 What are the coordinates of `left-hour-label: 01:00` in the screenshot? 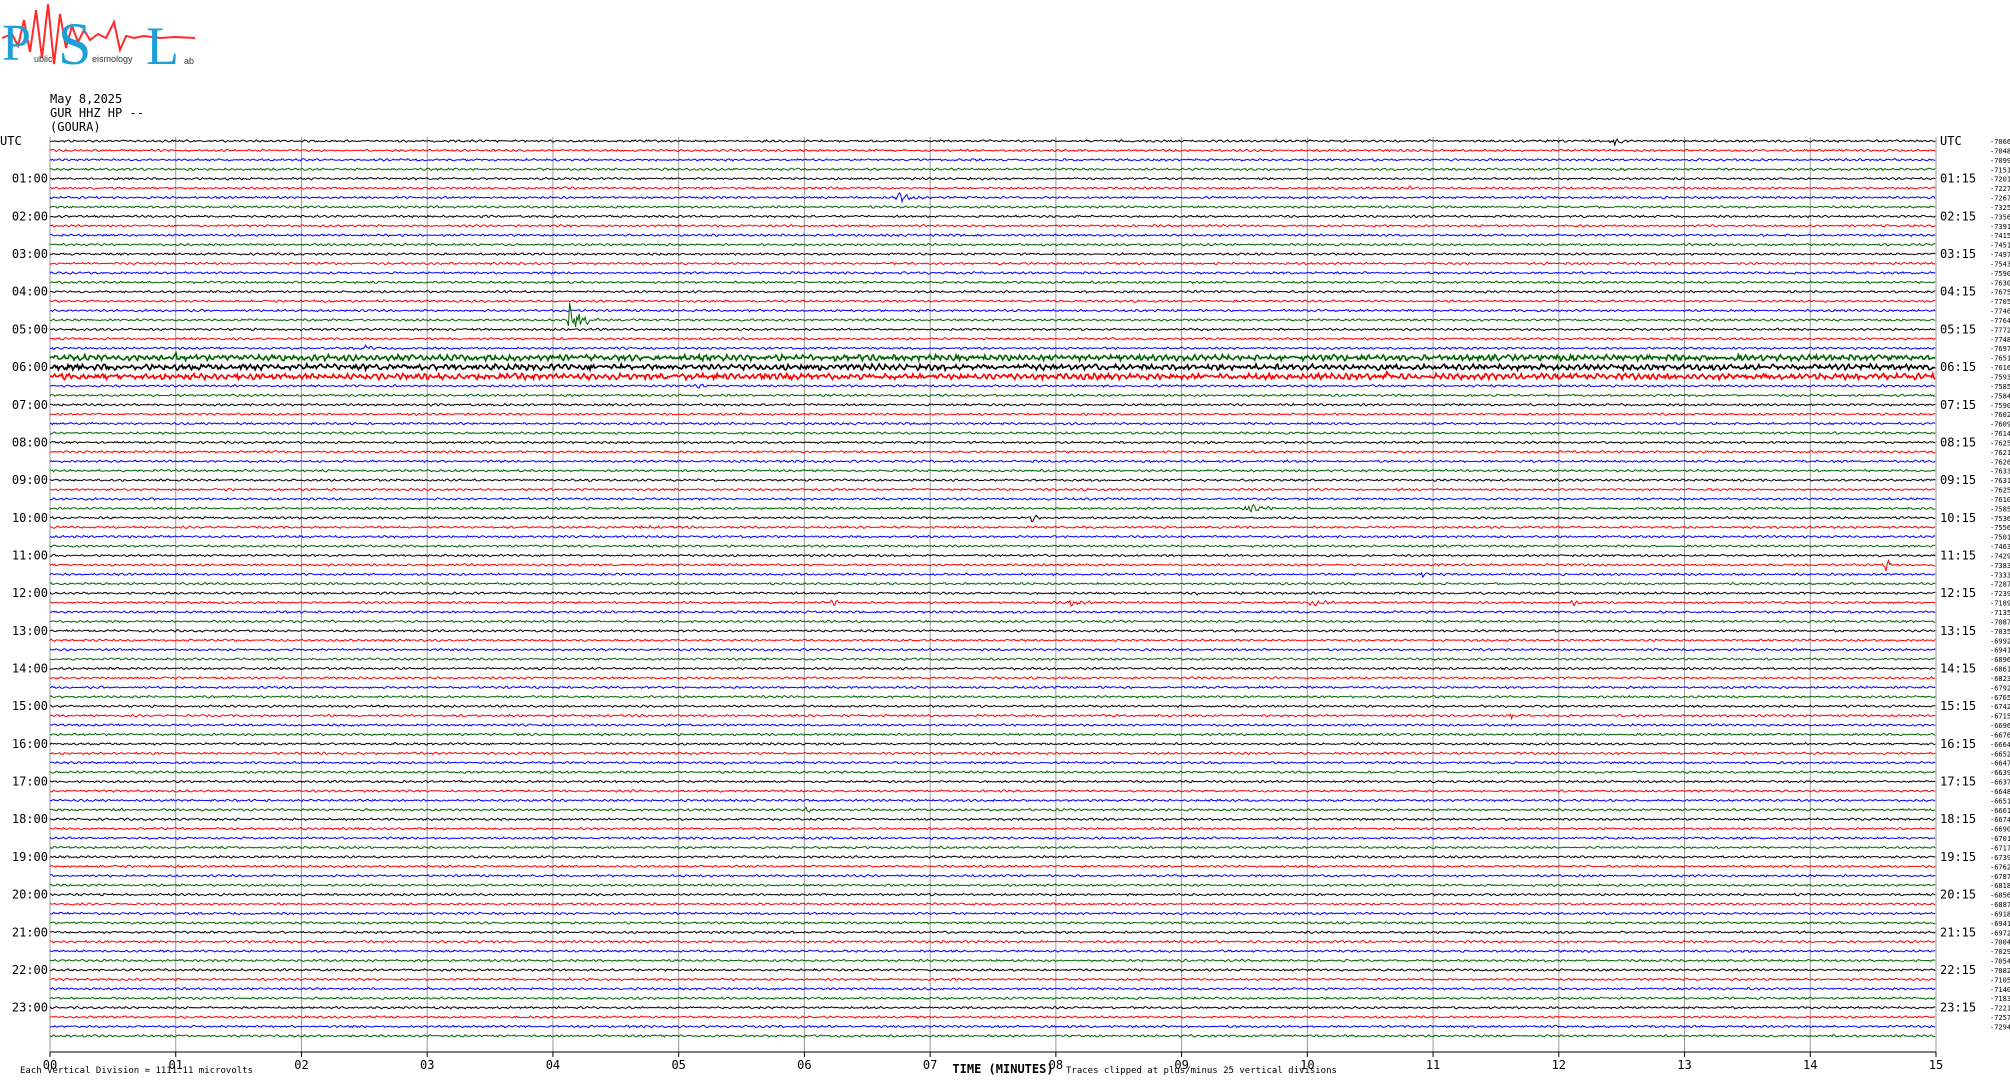 It's located at (30, 179).